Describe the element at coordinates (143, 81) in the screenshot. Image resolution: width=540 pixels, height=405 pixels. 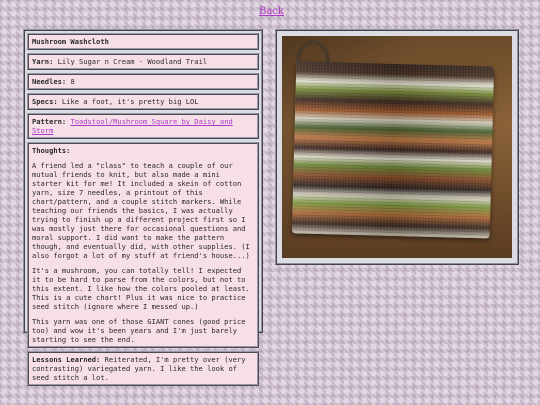
I see `needles-row: Needles: 8` at that location.